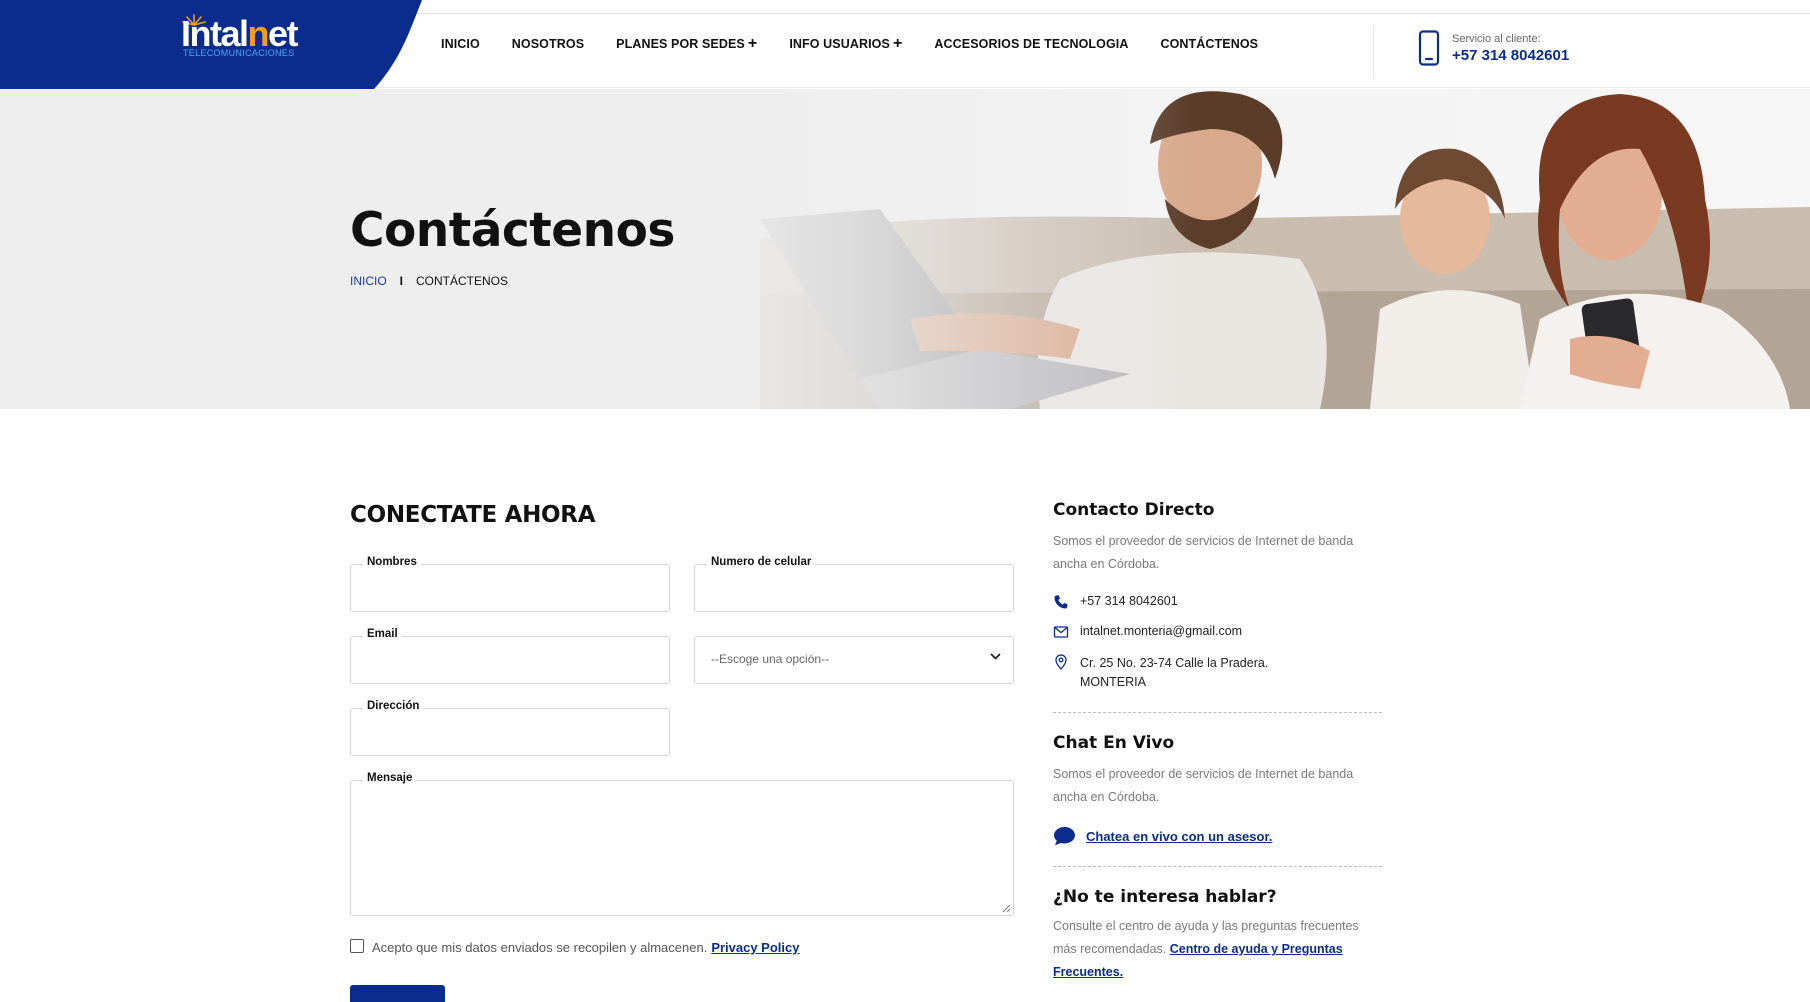 The height and width of the screenshot is (1002, 1810). What do you see at coordinates (1061, 662) in the screenshot?
I see `location-pin-icon` at bounding box center [1061, 662].